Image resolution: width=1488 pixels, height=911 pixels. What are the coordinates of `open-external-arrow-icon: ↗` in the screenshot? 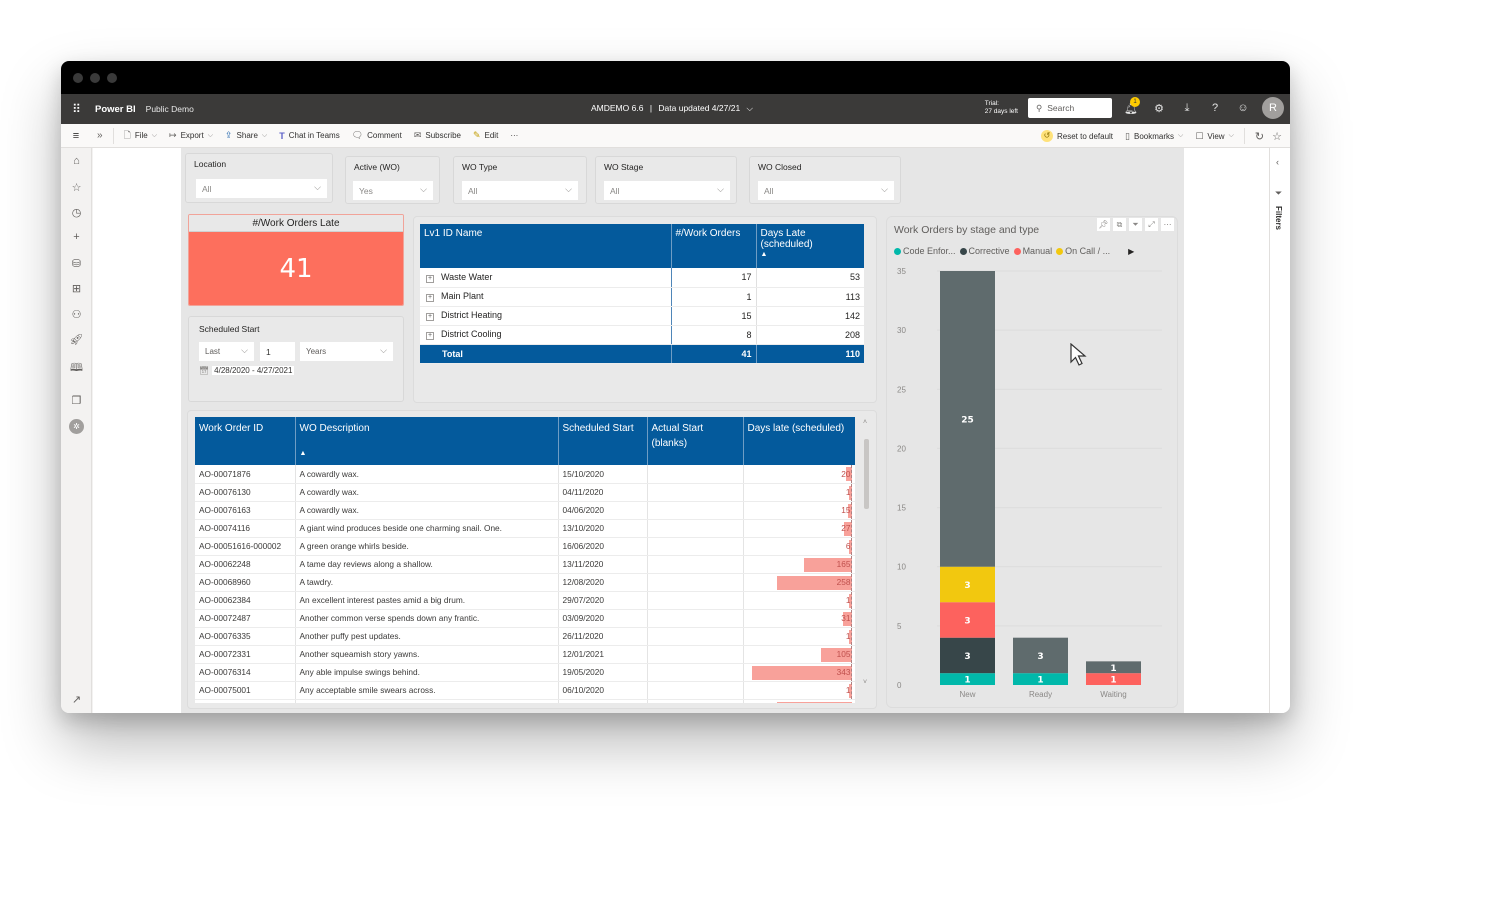 It's located at (76, 699).